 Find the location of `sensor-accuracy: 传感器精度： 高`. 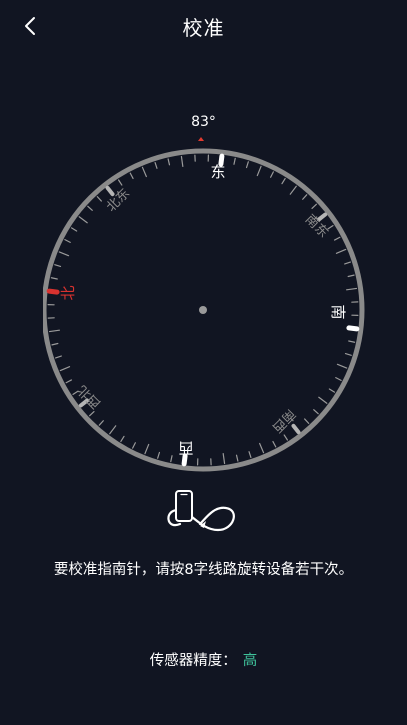

sensor-accuracy: 传感器精度： 高 is located at coordinates (203, 659).